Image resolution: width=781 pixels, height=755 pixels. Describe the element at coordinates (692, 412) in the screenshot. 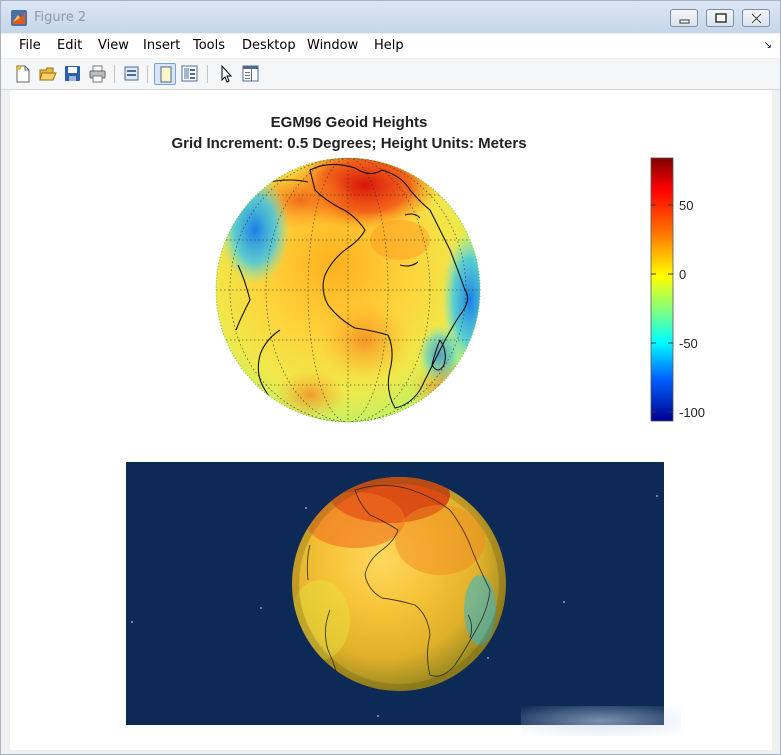

I see `colorbar-tick-label: -100` at that location.